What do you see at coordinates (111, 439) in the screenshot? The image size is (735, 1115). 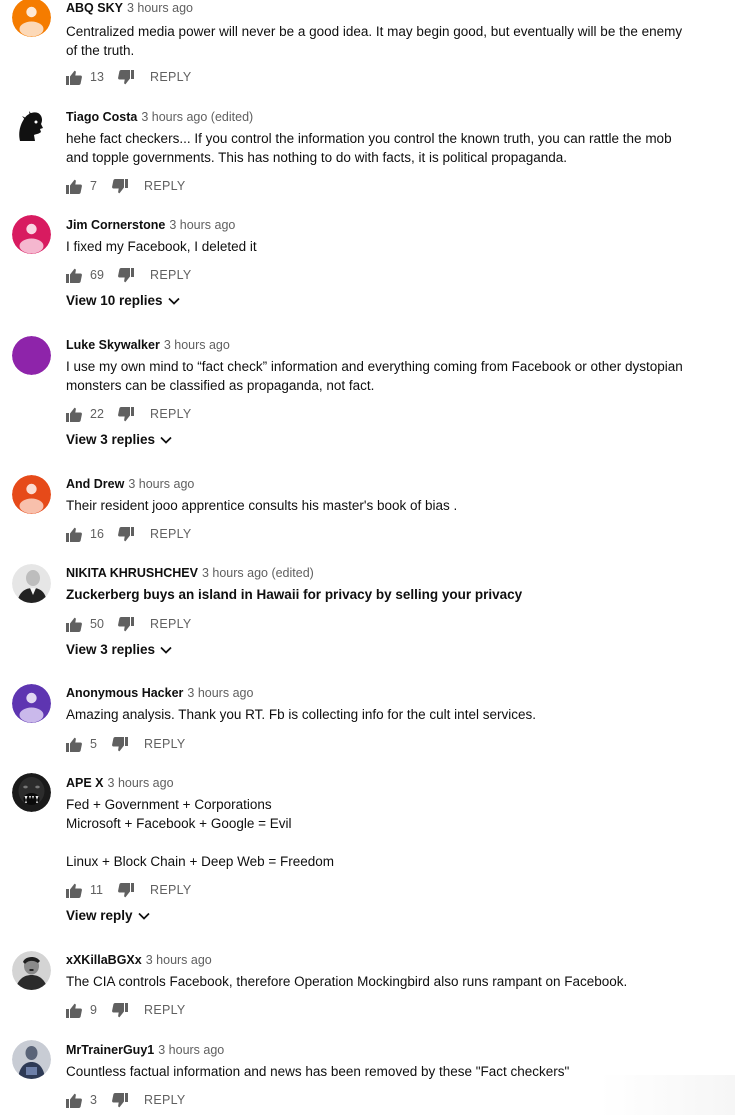 I see `view-replies-label: View 3 replies` at bounding box center [111, 439].